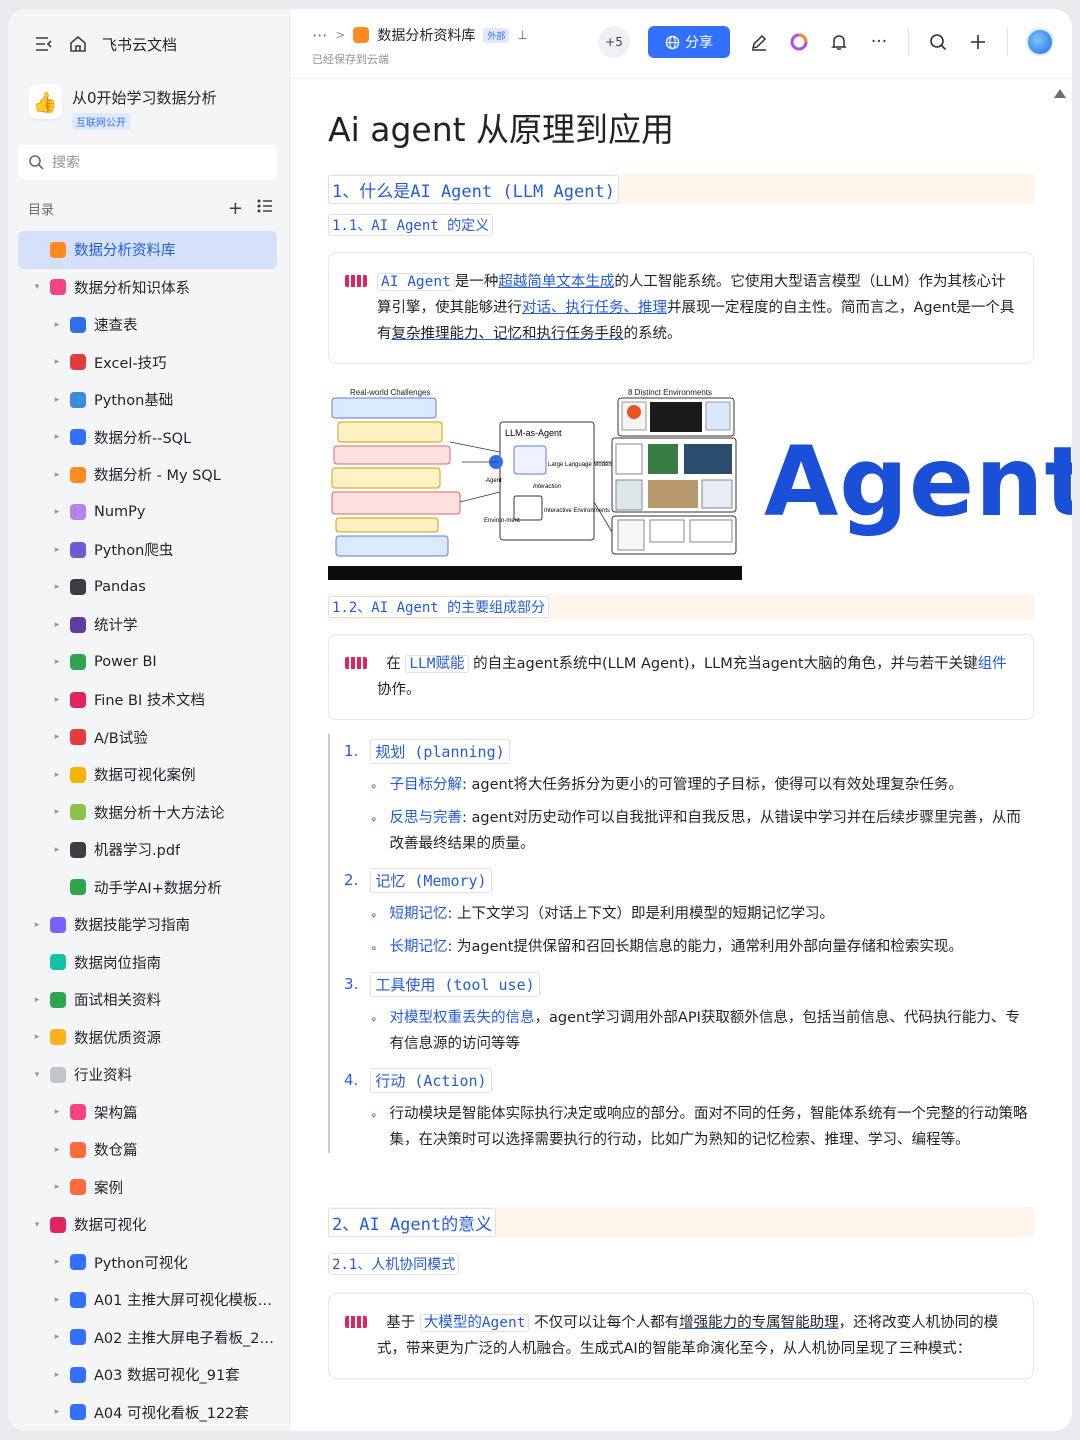  I want to click on sub-item-key: 反思与完善, so click(426, 818).